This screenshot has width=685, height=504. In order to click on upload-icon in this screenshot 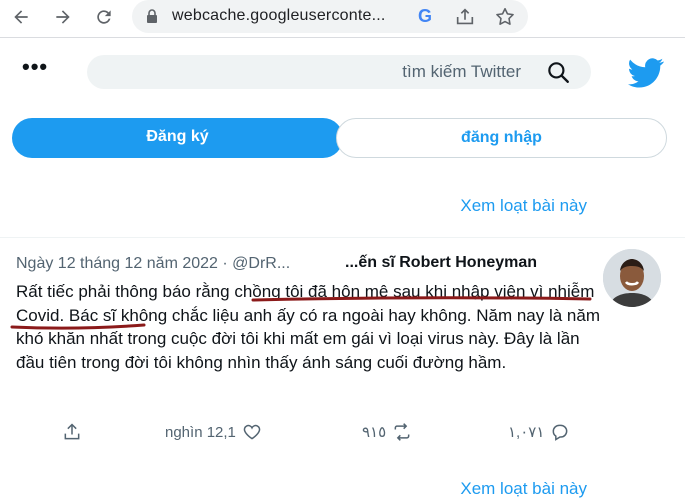, I will do `click(72, 431)`.